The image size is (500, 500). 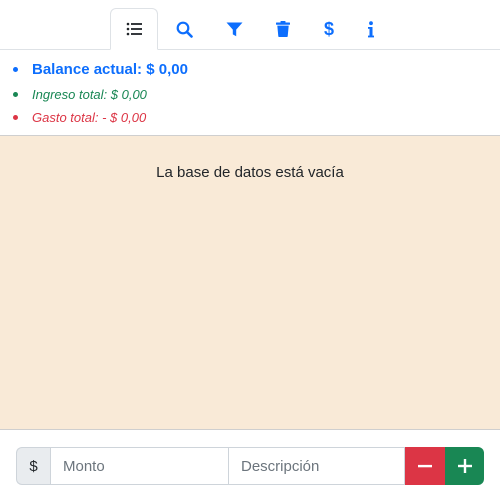 I want to click on entry-input-group: $, so click(x=250, y=466).